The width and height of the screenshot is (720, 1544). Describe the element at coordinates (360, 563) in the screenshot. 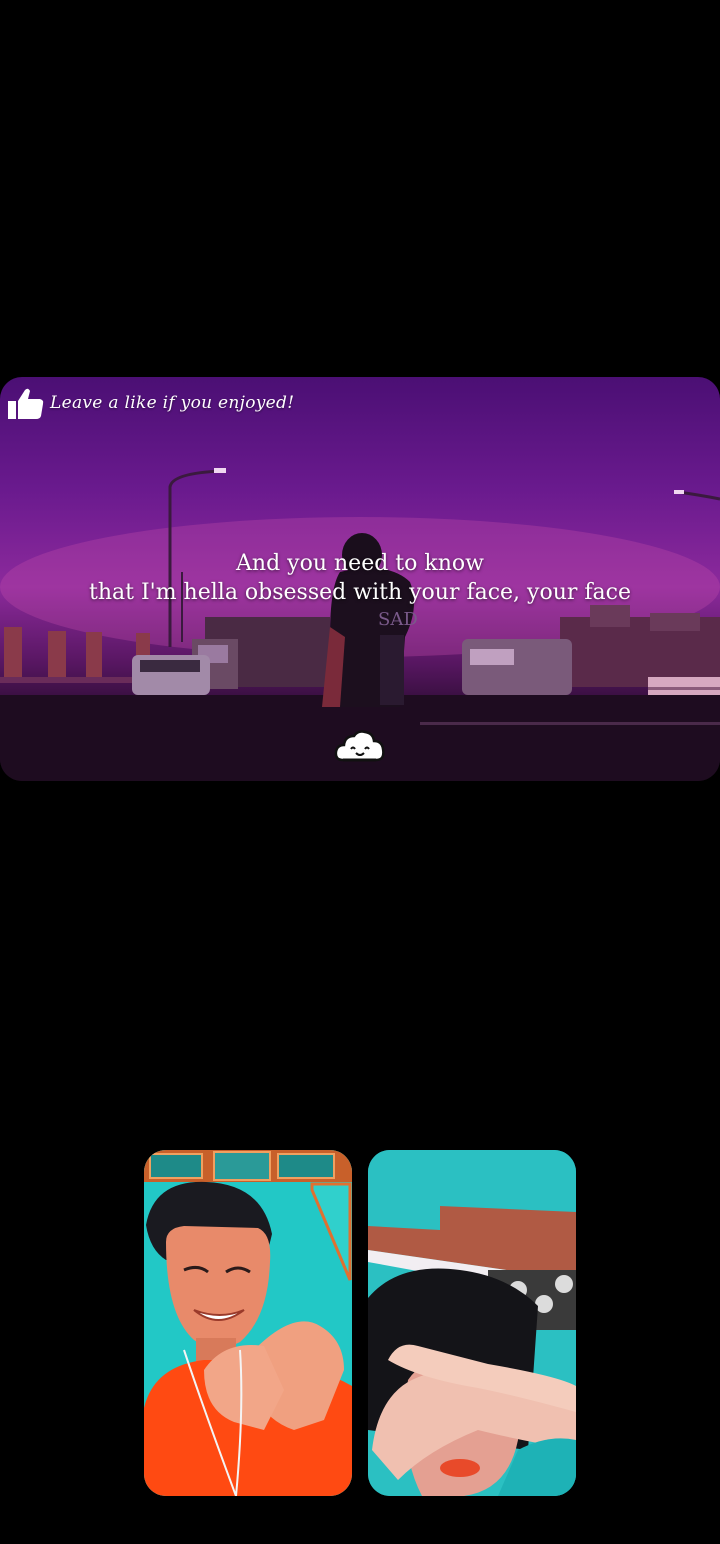

I see `lyrics-line-1: And you need to know` at that location.